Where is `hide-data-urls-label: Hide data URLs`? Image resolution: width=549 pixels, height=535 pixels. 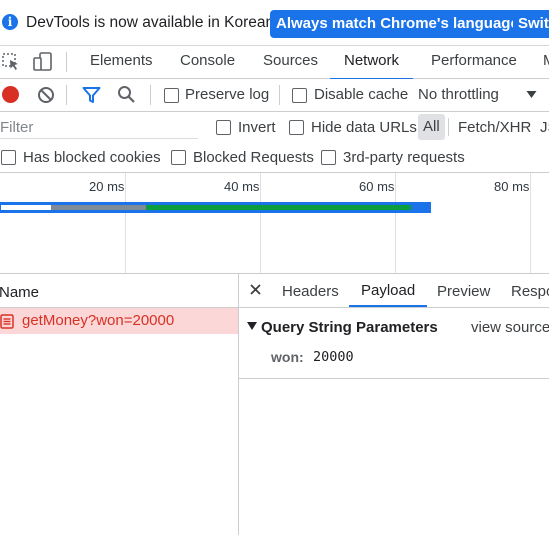
hide-data-urls-label: Hide data URLs is located at coordinates (364, 127).